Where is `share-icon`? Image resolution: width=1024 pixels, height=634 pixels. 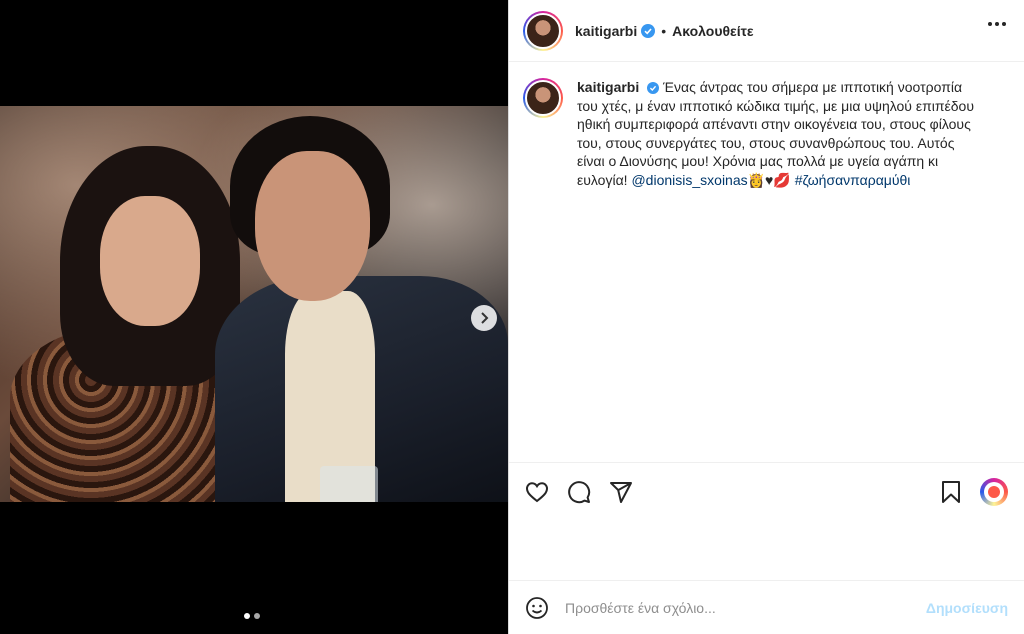 share-icon is located at coordinates (621, 492).